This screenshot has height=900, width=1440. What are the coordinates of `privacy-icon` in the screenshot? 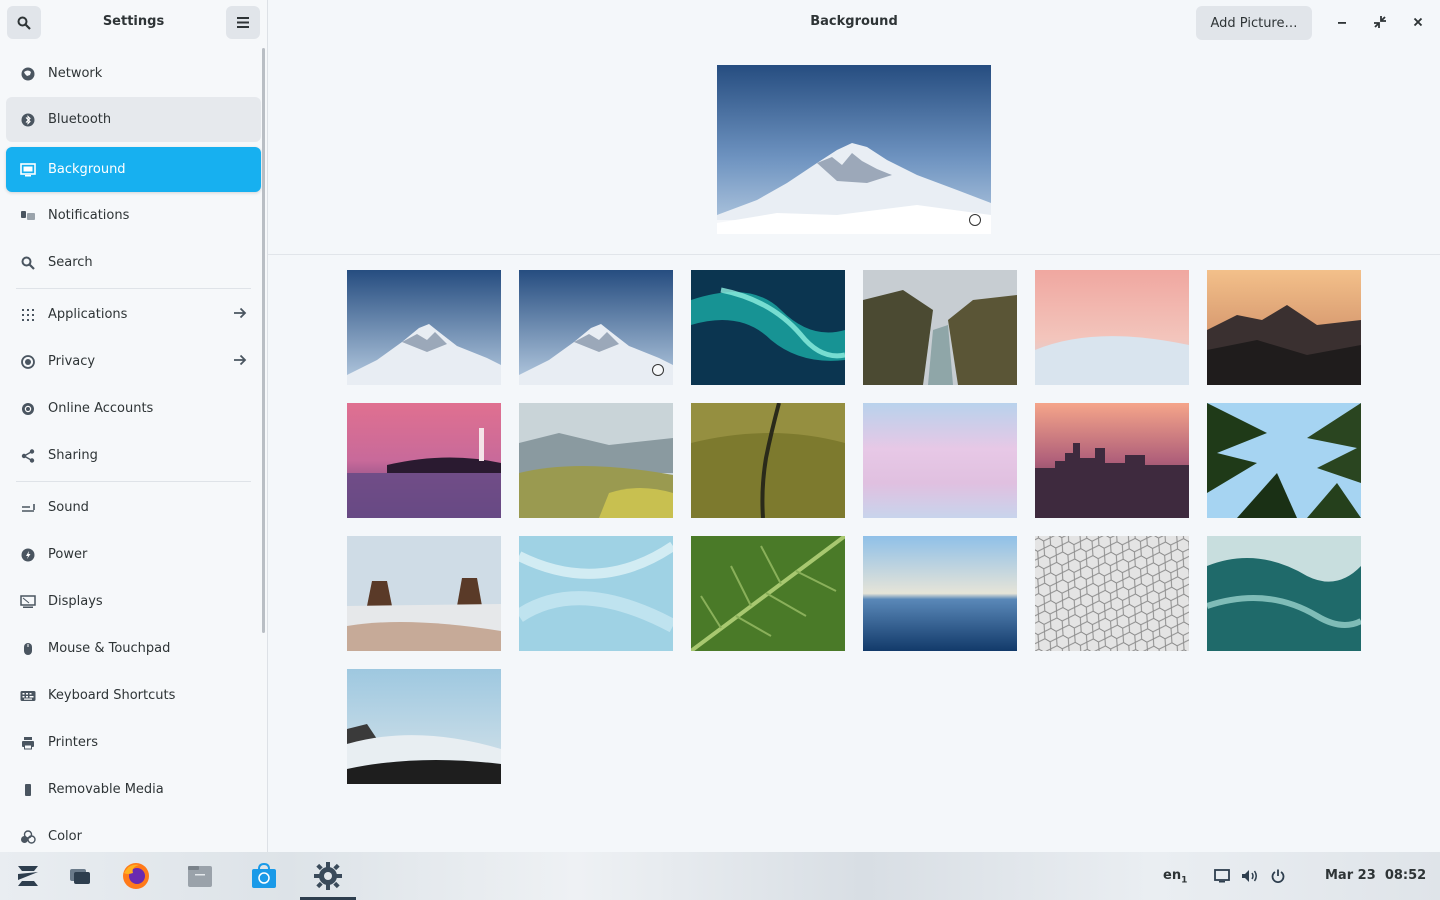 It's located at (28, 362).